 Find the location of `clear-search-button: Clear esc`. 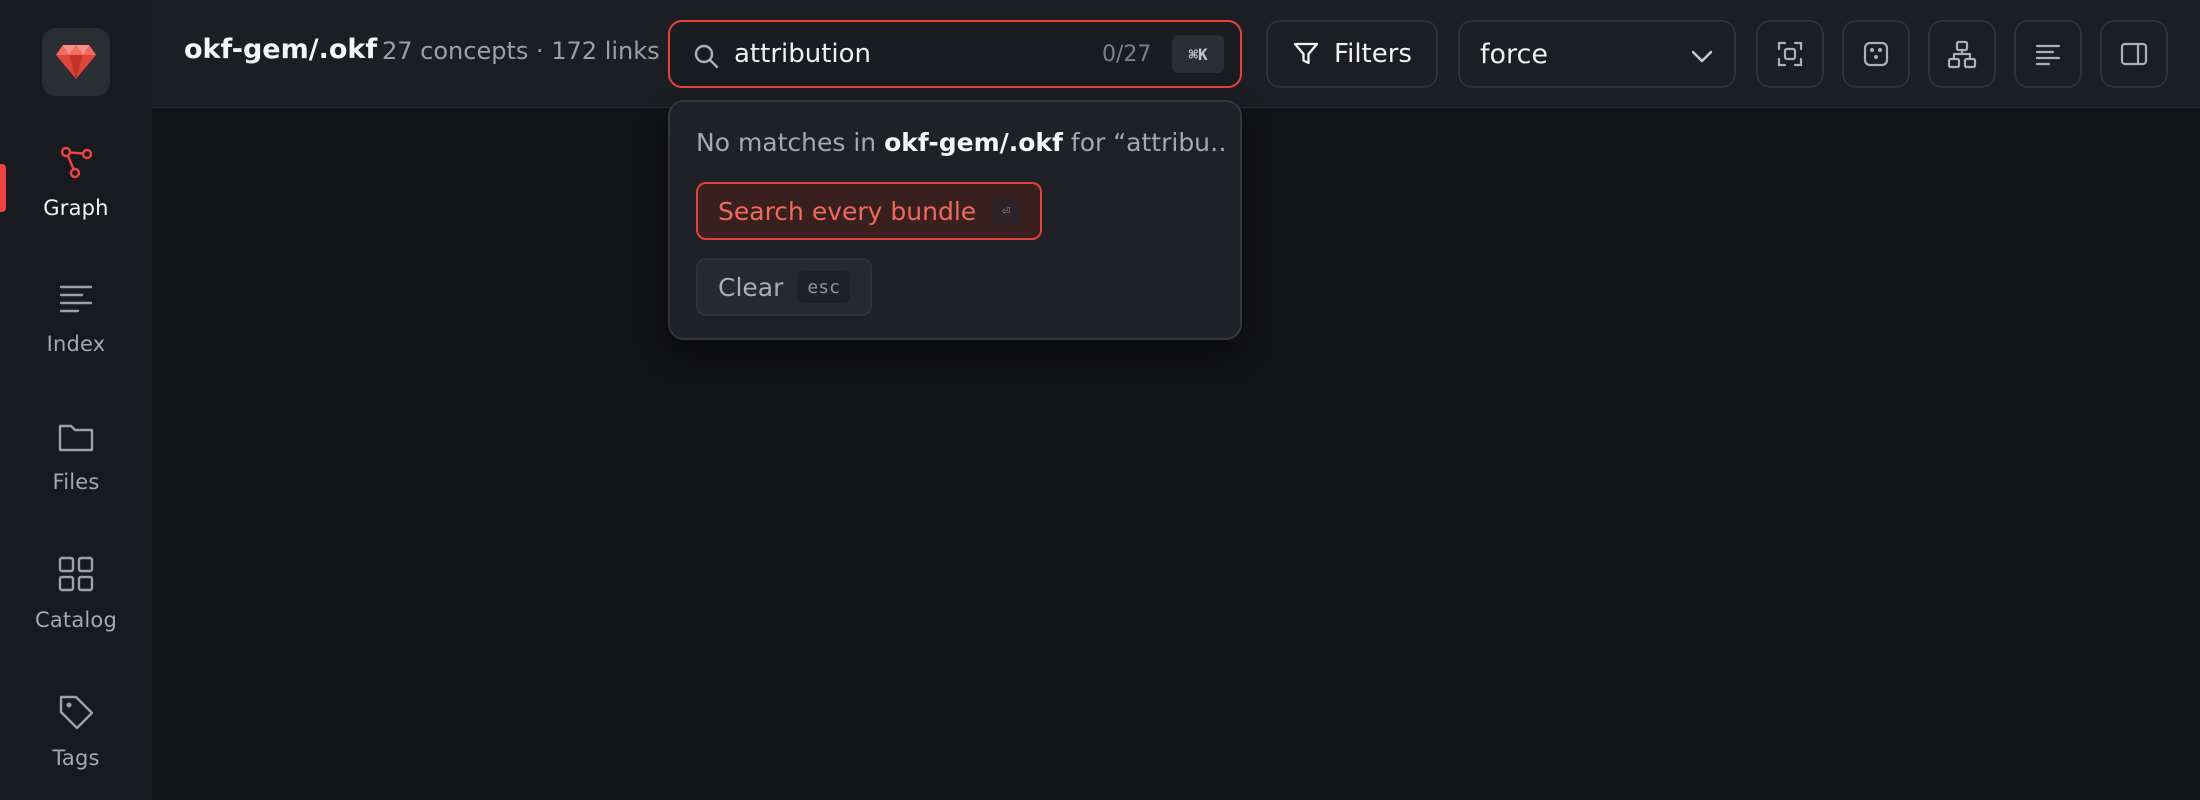

clear-search-button: Clear esc is located at coordinates (784, 287).